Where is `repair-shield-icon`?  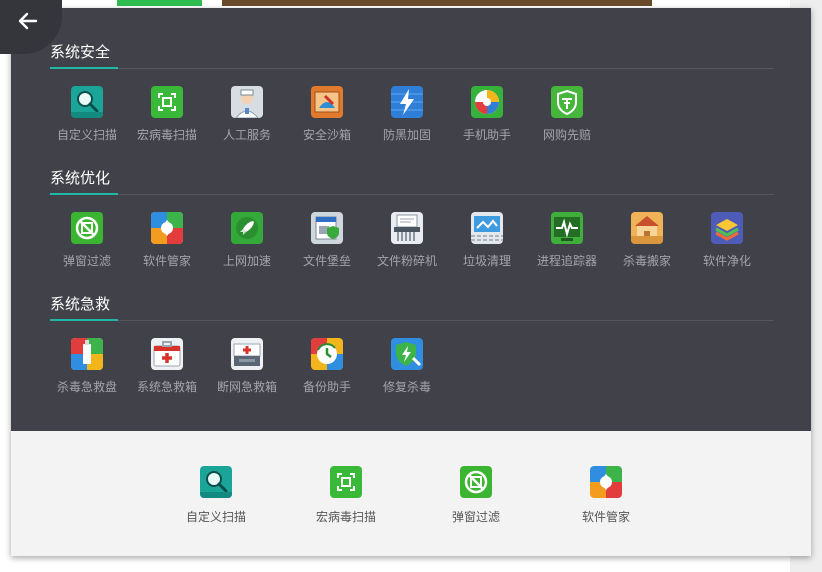 repair-shield-icon is located at coordinates (407, 354).